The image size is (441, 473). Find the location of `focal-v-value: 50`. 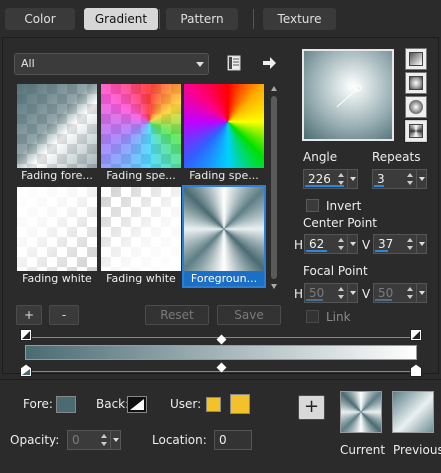

focal-v-value: 50 is located at coordinates (386, 293).